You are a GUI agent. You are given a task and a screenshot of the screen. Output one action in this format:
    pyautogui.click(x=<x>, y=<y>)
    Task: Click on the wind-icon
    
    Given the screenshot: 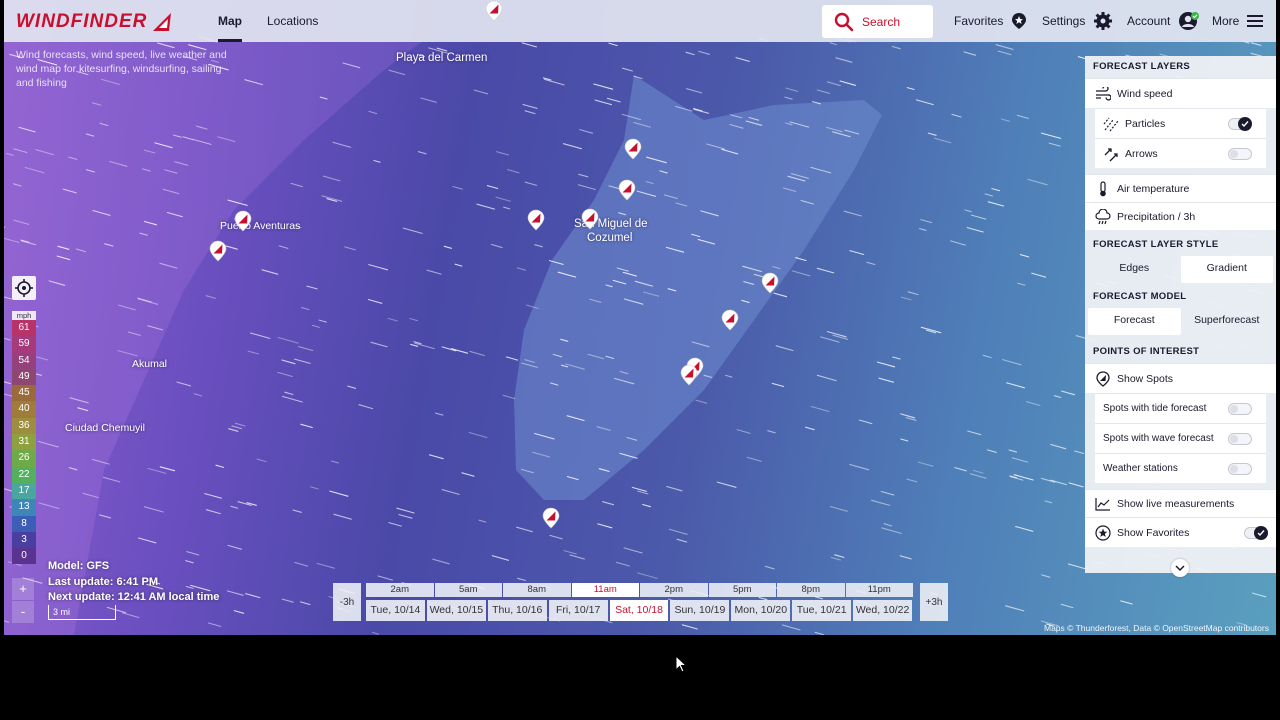 What is the action you would take?
    pyautogui.click(x=1103, y=94)
    